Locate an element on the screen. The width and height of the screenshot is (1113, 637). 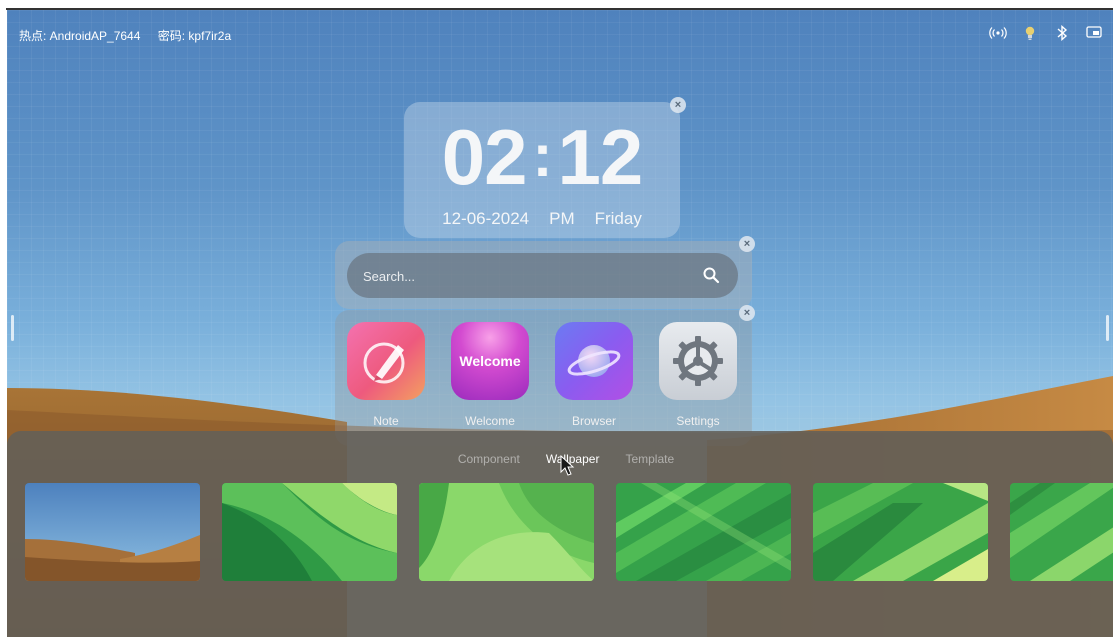
app-settings: Settings is located at coordinates (698, 375).